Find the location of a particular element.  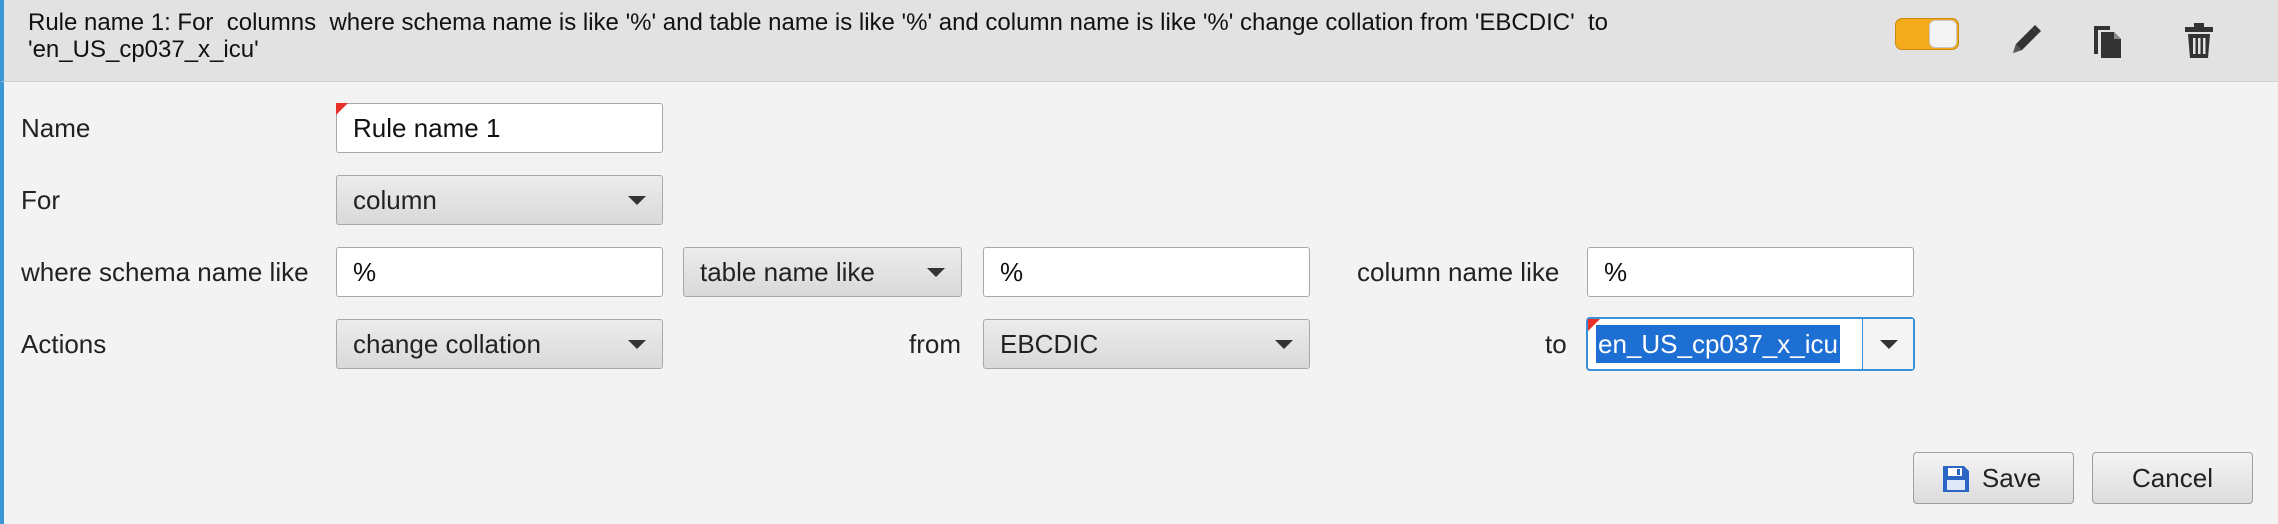

trash-icon is located at coordinates (2199, 40).